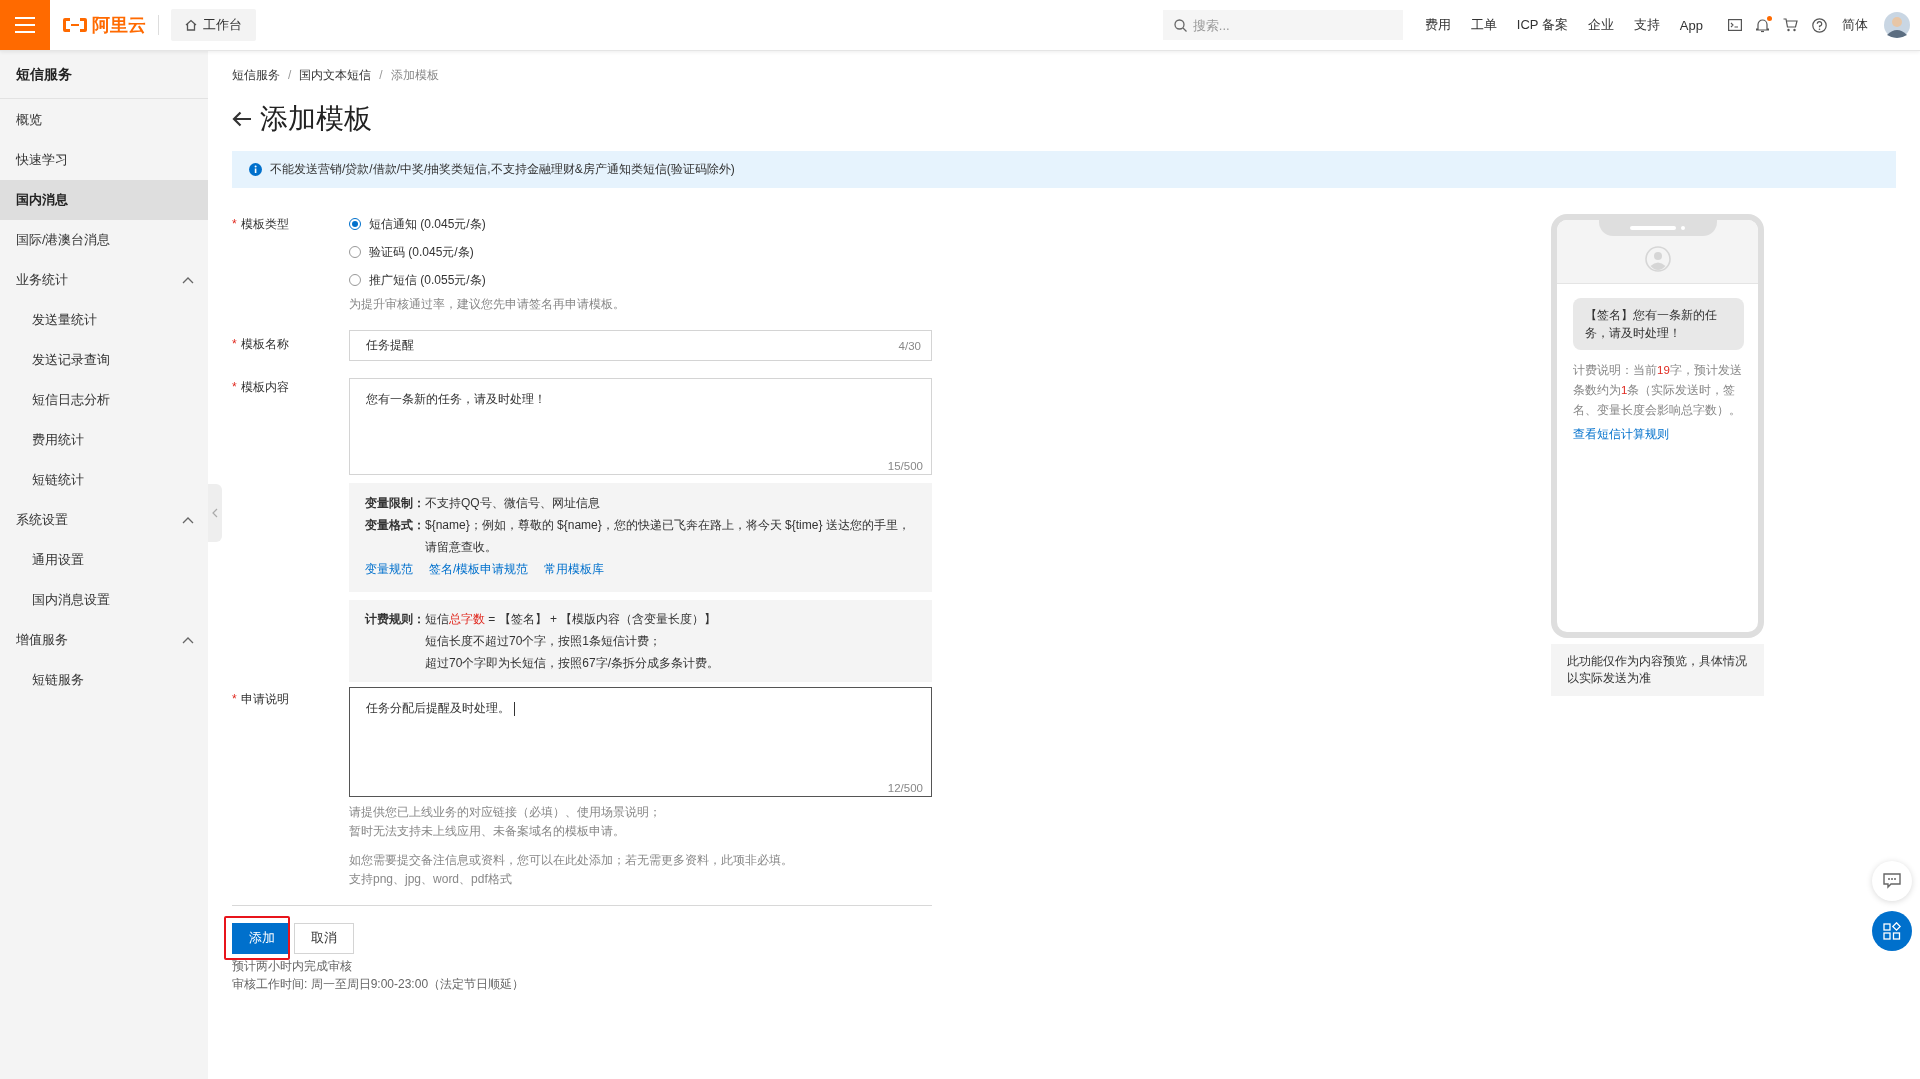 The image size is (1920, 1079). I want to click on sidebar-item: 国内消息设置, so click(104, 600).